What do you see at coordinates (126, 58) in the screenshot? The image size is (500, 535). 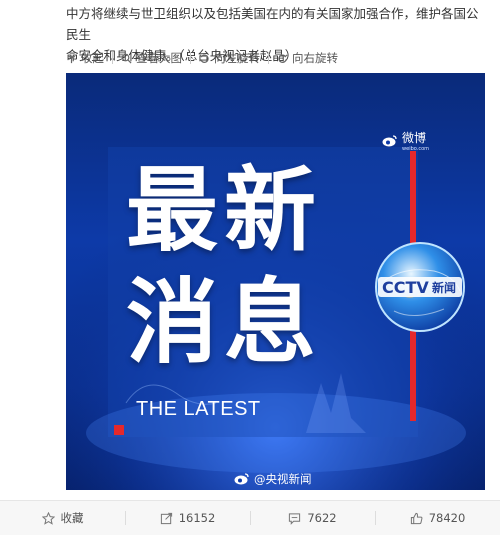 I see `magnifier-icon` at bounding box center [126, 58].